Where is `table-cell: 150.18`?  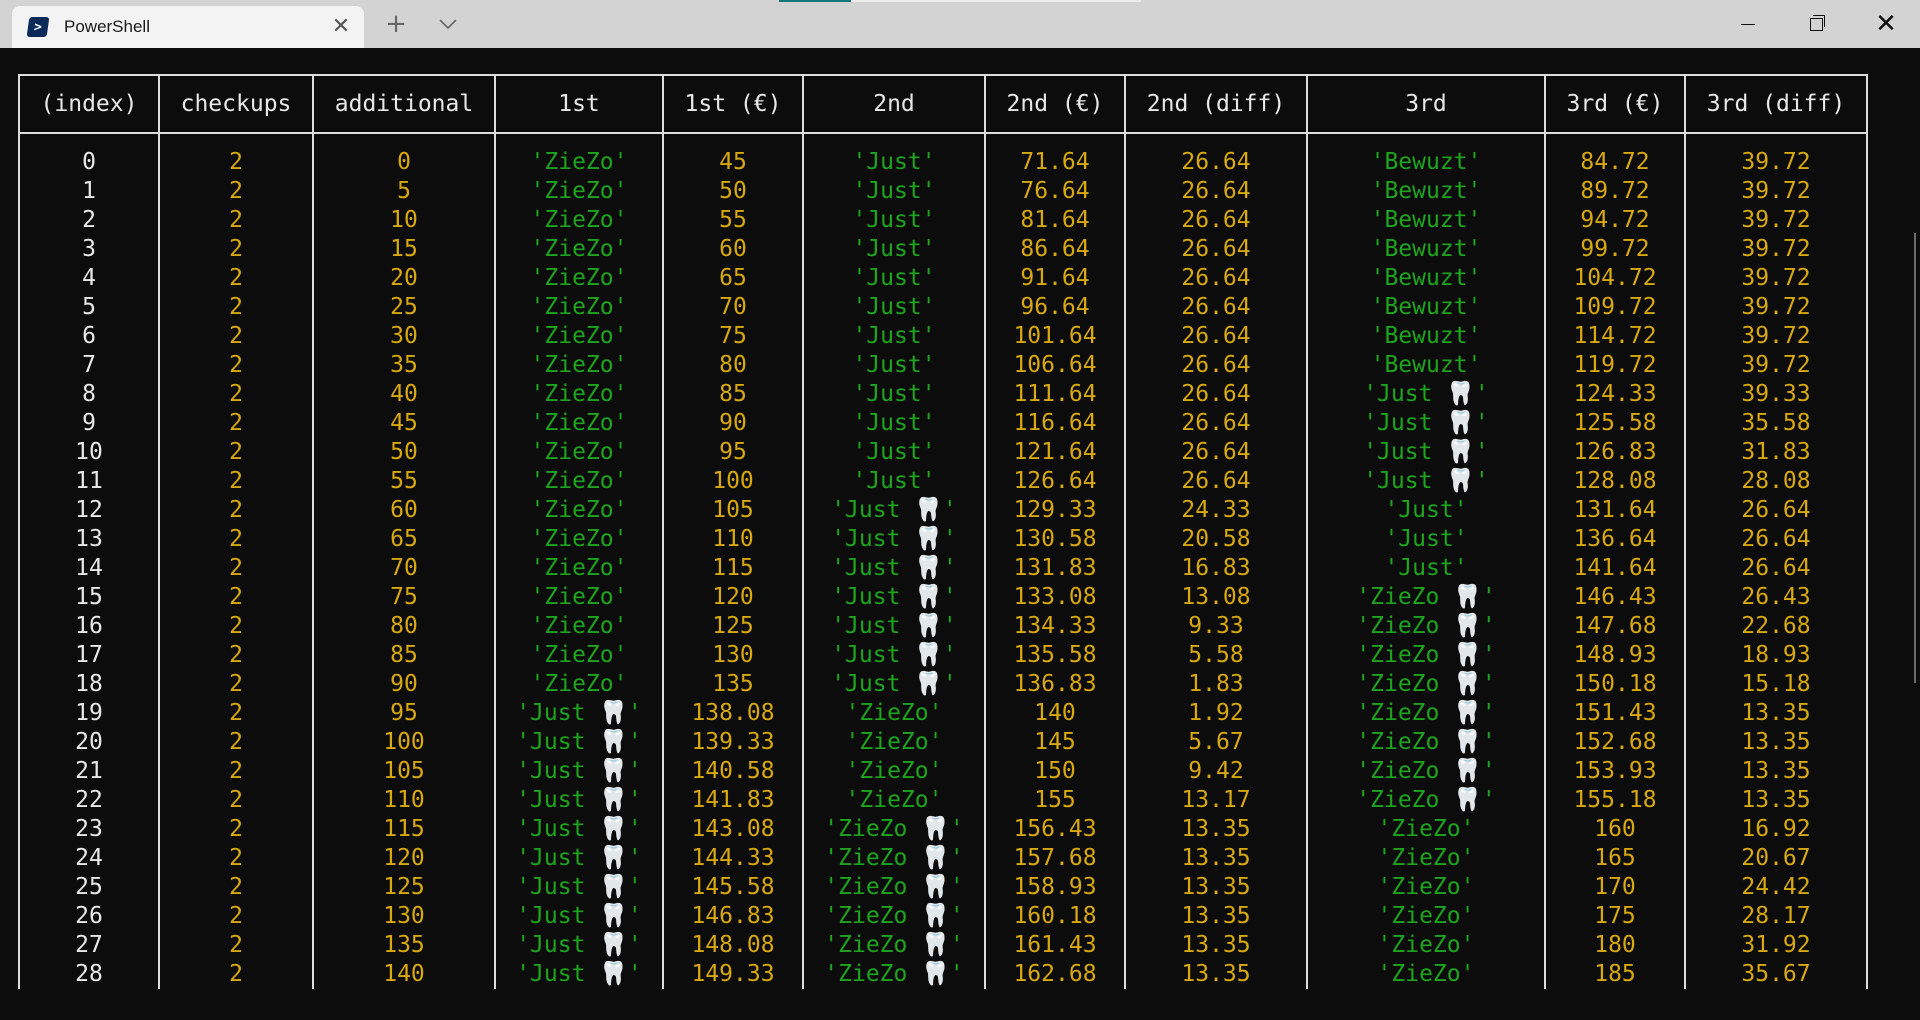
table-cell: 150.18 is located at coordinates (1615, 684).